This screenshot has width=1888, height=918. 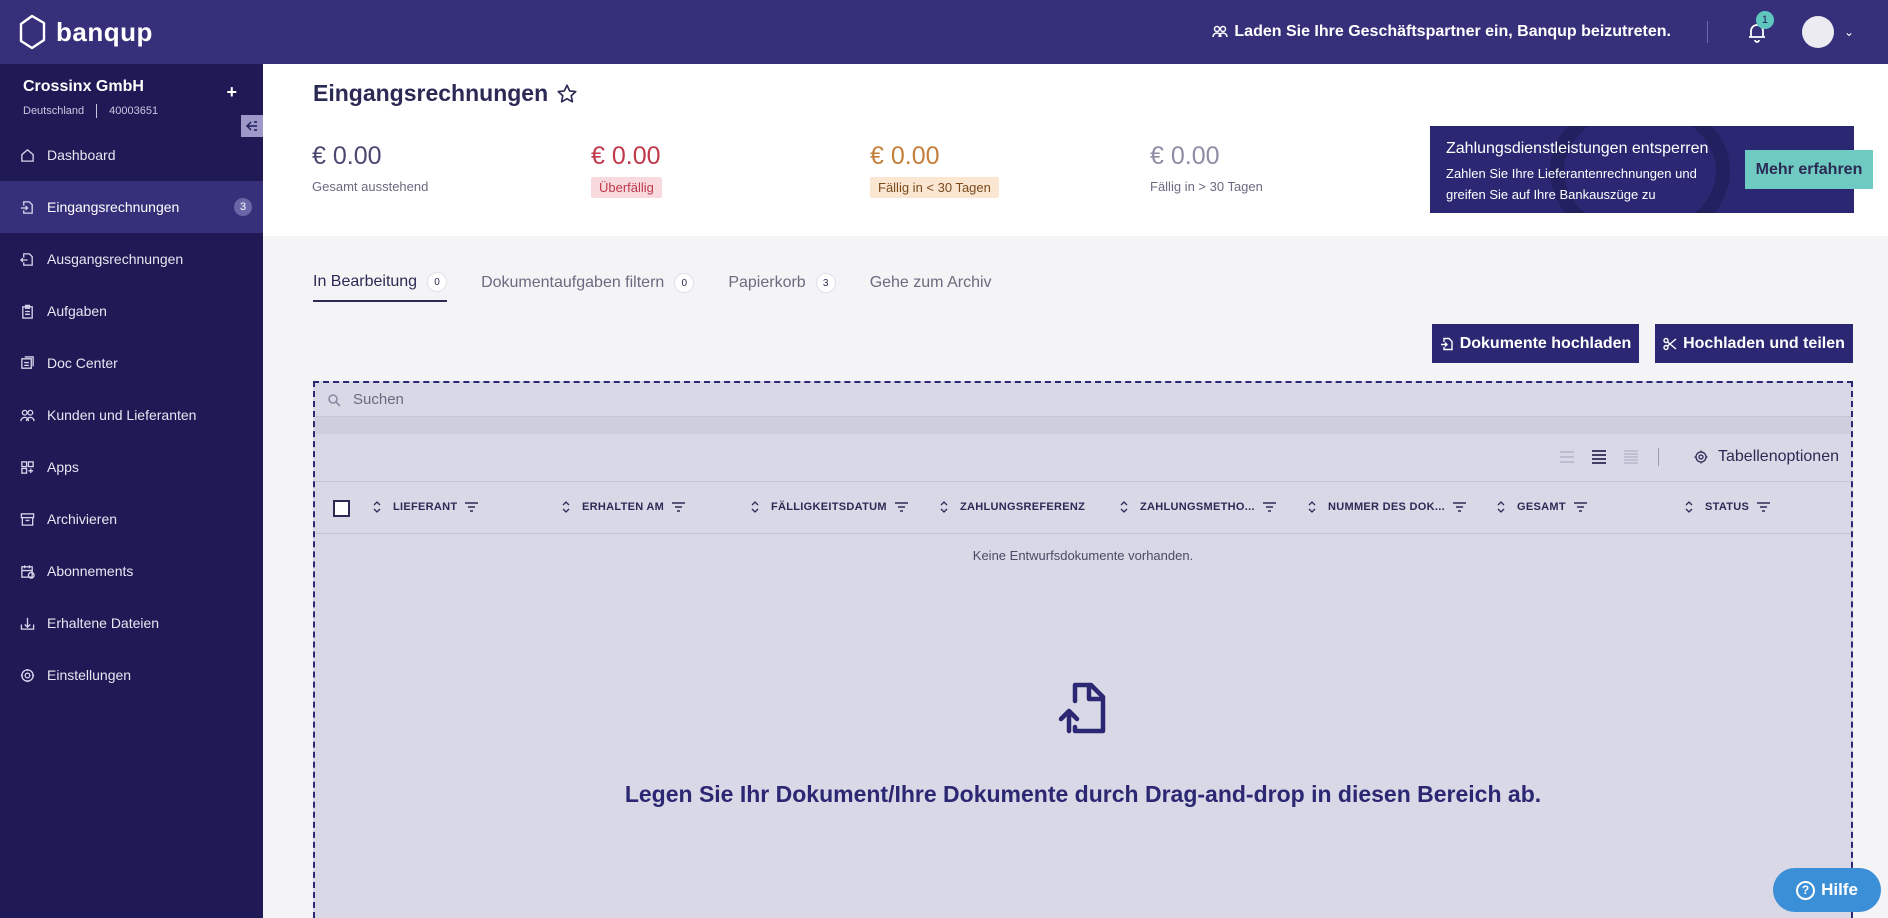 What do you see at coordinates (1817, 32) in the screenshot?
I see `user-avatar` at bounding box center [1817, 32].